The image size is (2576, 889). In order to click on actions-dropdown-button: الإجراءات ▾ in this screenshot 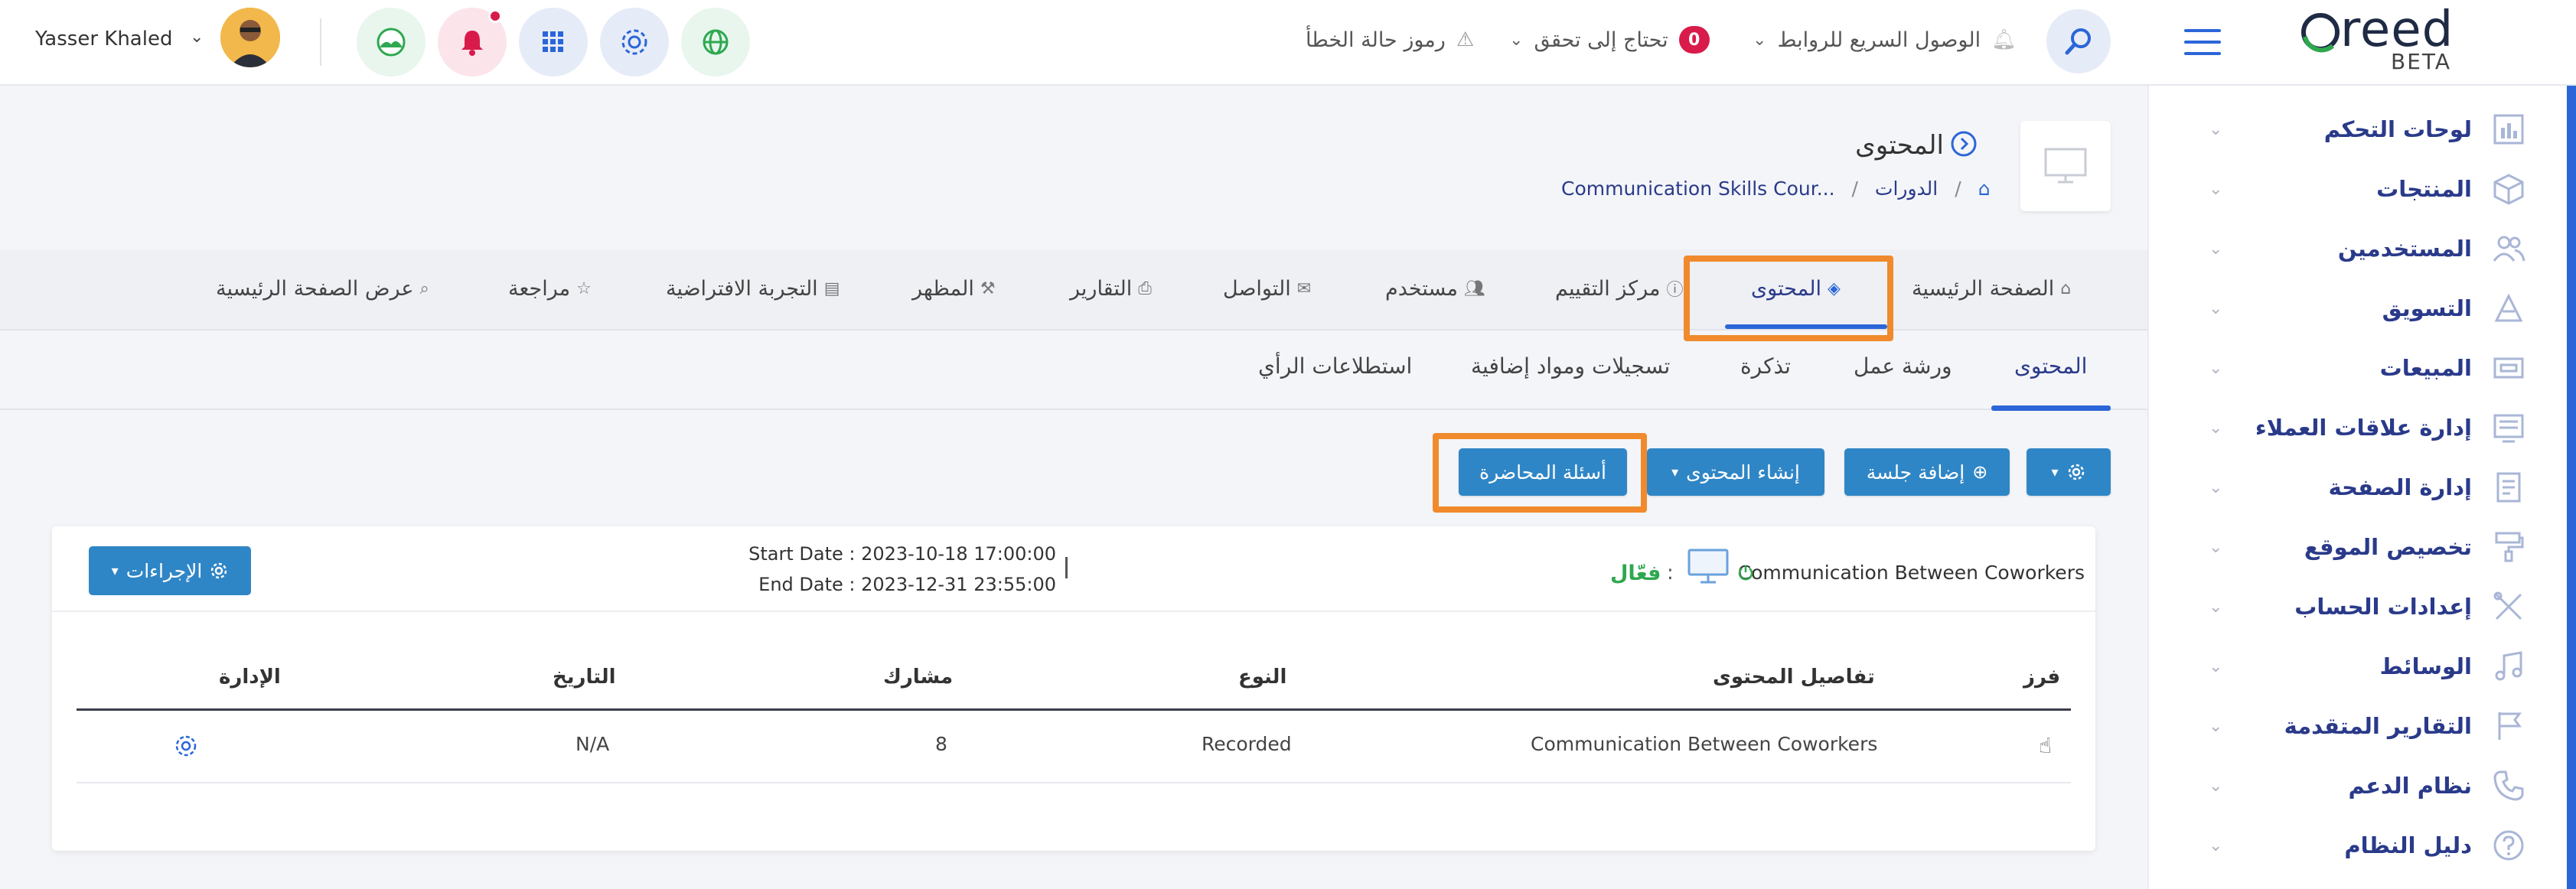, I will do `click(170, 570)`.